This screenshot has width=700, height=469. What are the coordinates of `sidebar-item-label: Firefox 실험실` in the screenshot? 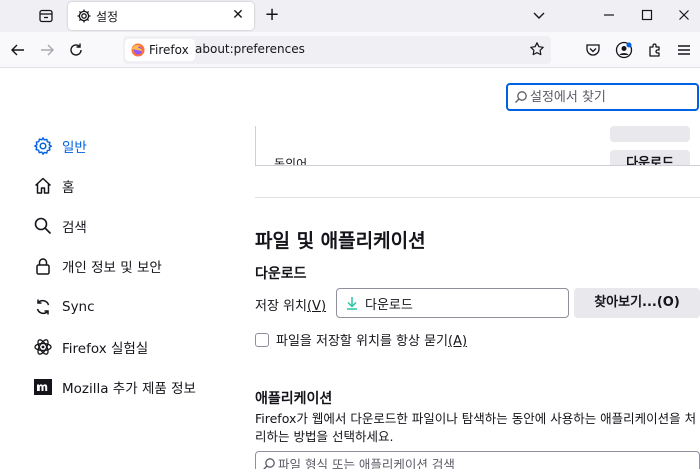 It's located at (105, 349).